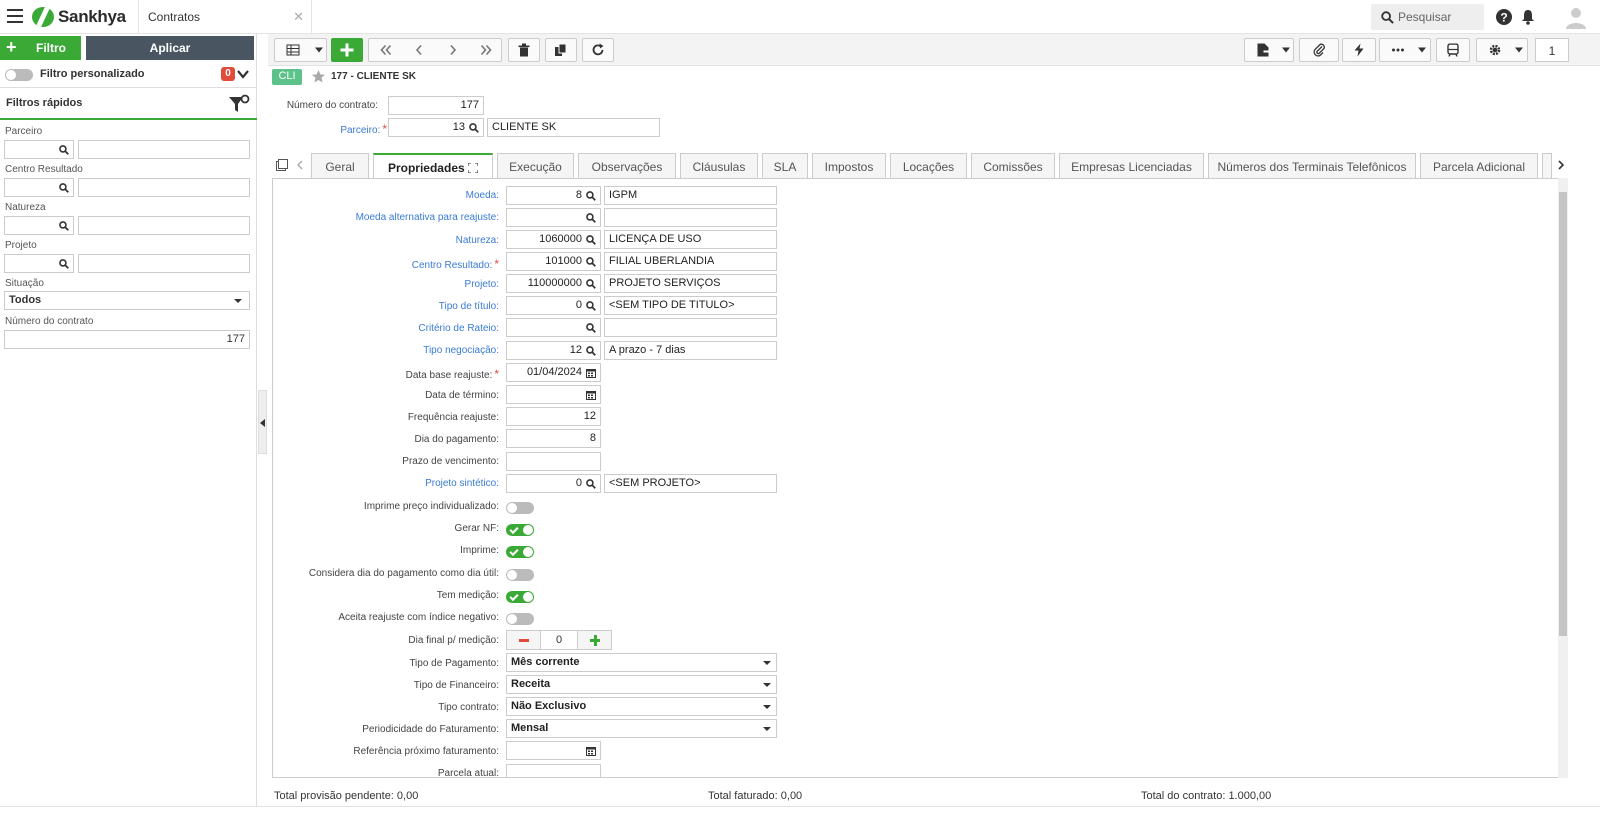 Image resolution: width=1600 pixels, height=826 pixels. I want to click on duplicate-button, so click(561, 50).